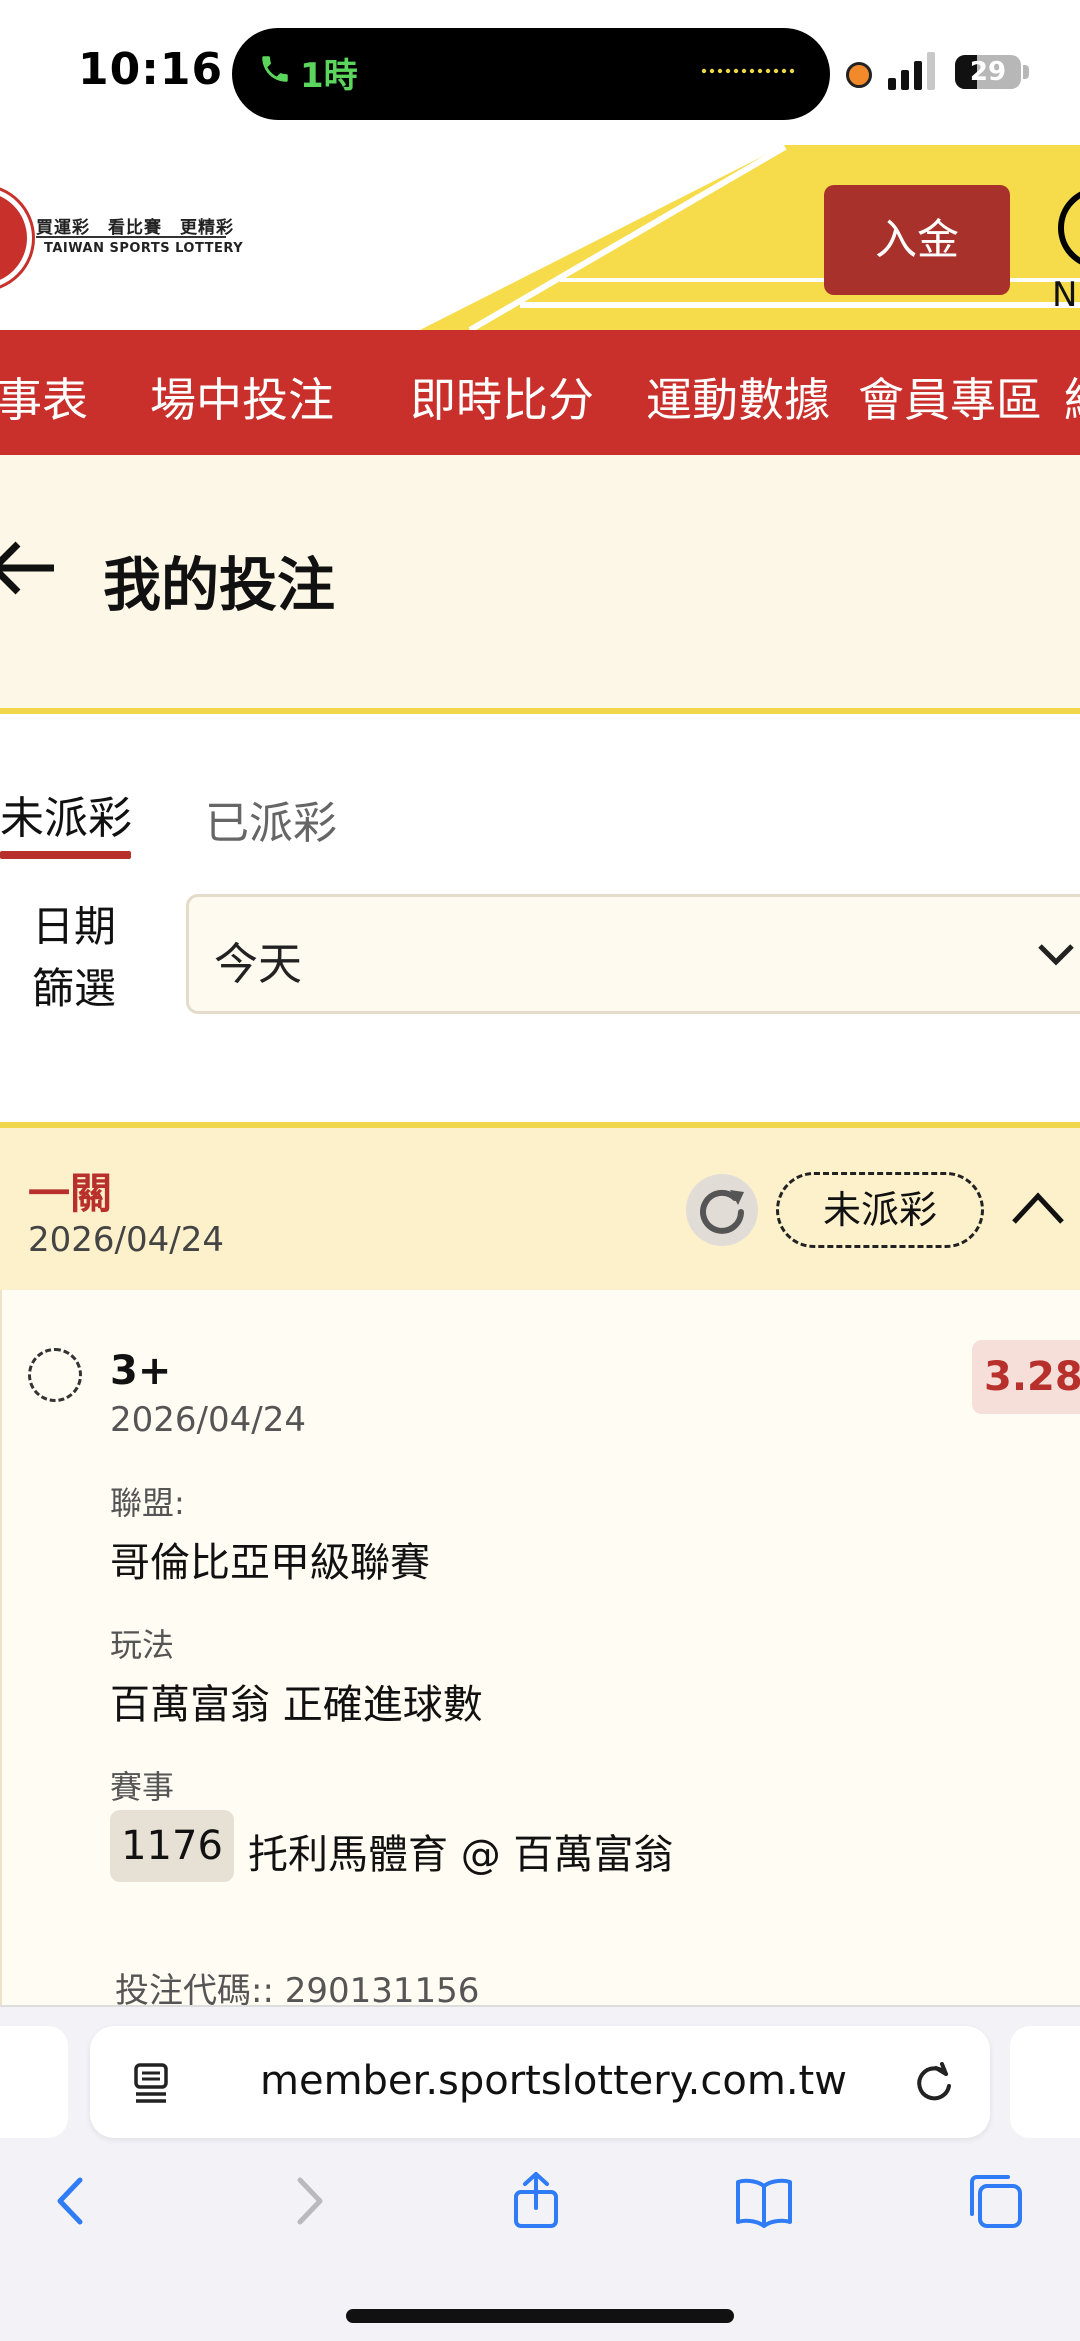 The height and width of the screenshot is (2341, 1080). I want to click on date-filter-label: 日期 篩選, so click(77, 958).